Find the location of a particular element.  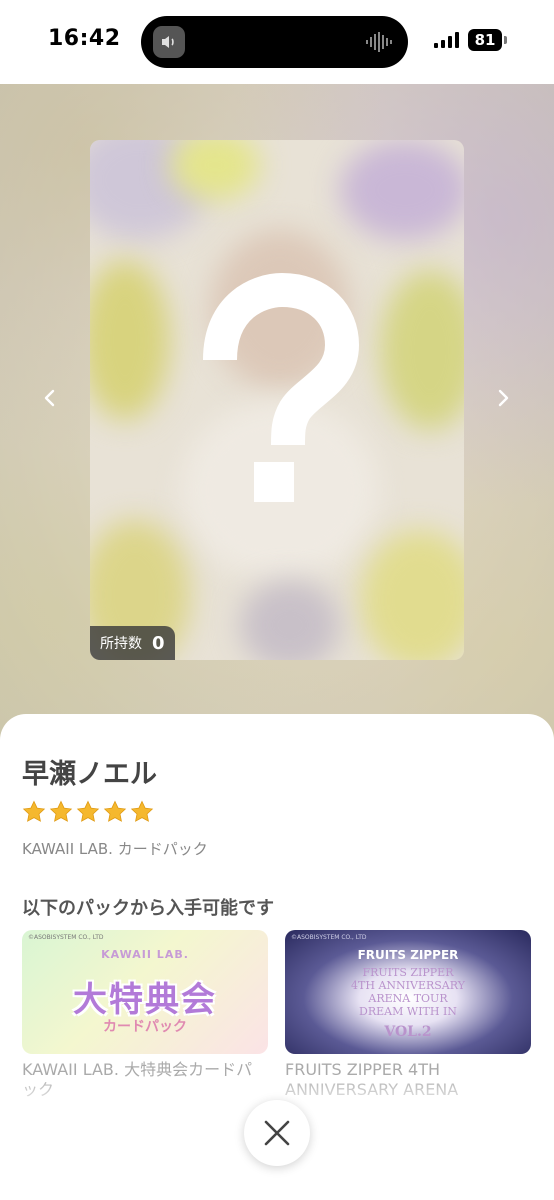

battery-icon: 81 is located at coordinates (485, 40).